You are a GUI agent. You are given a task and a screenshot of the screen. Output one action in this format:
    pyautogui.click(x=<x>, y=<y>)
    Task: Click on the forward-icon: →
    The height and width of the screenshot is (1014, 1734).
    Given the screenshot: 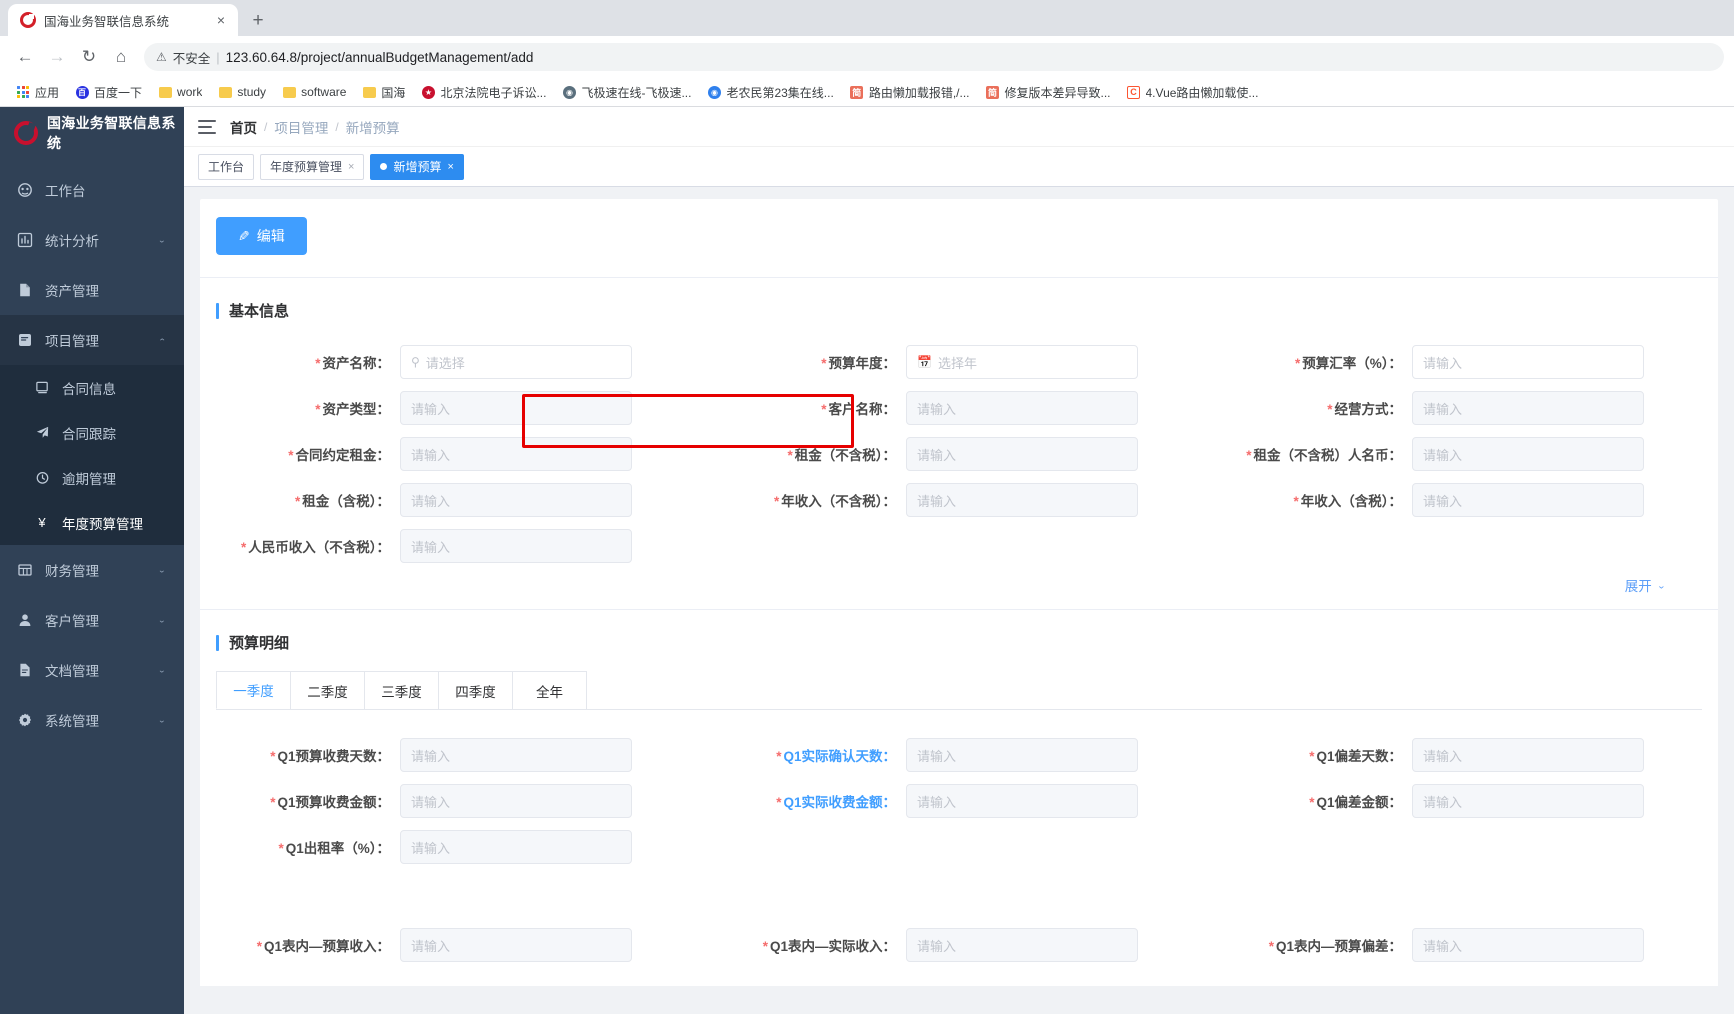 What is the action you would take?
    pyautogui.click(x=57, y=57)
    